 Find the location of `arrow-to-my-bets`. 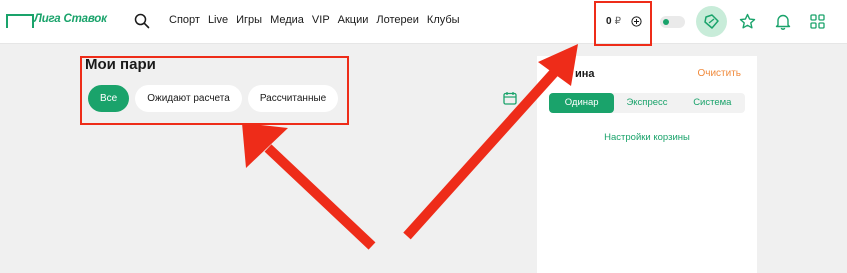

arrow-to-my-bets is located at coordinates (309, 186).